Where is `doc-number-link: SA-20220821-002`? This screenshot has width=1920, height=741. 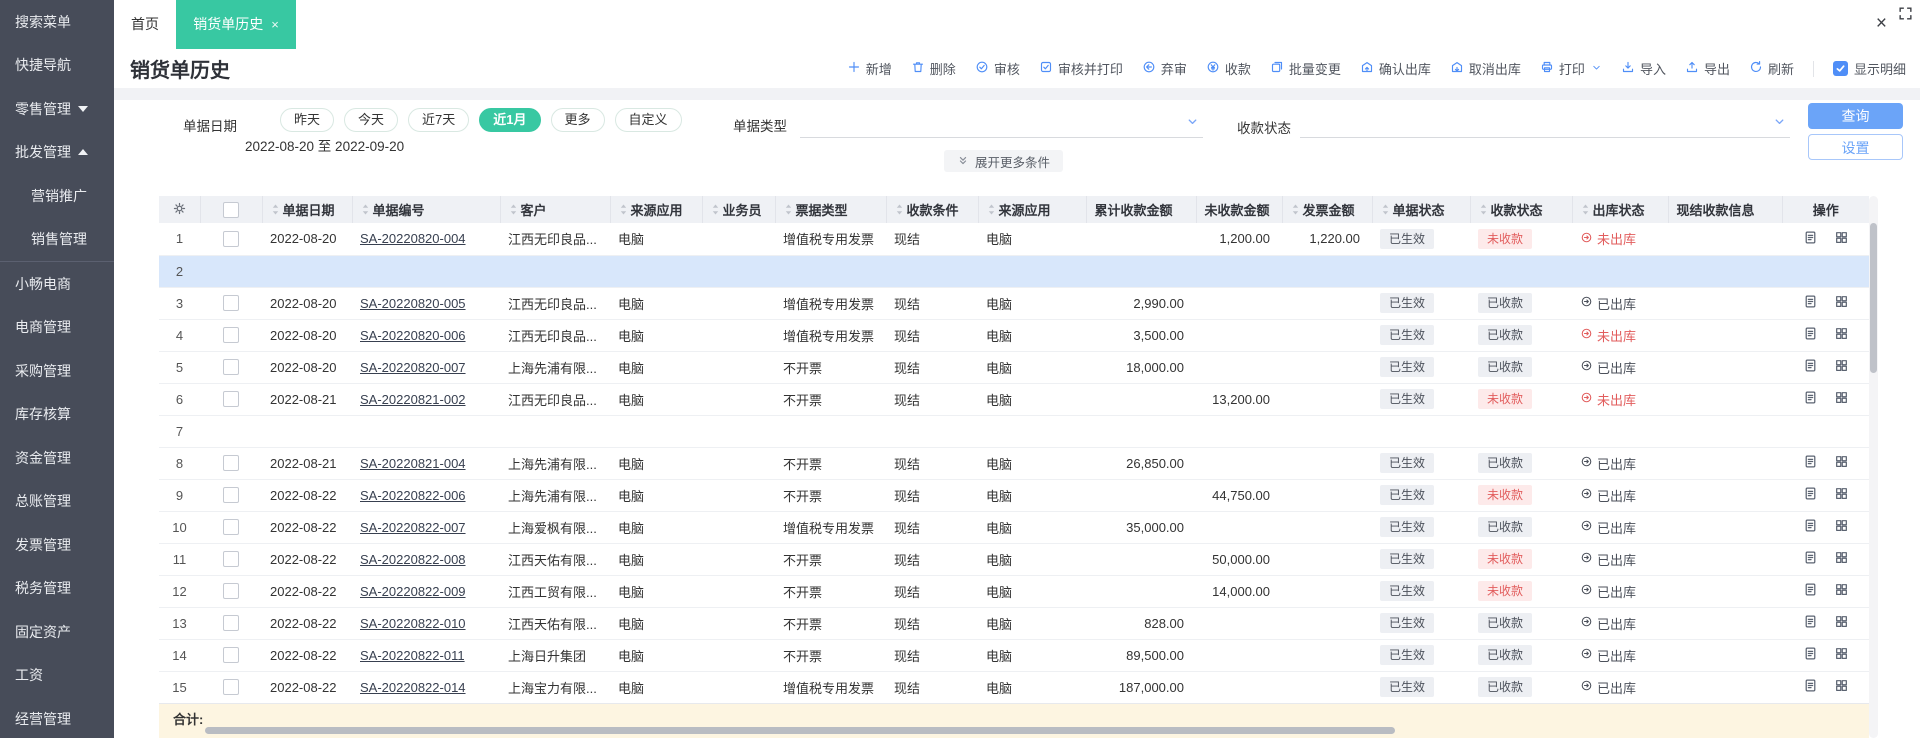
doc-number-link: SA-20220821-002 is located at coordinates (413, 399).